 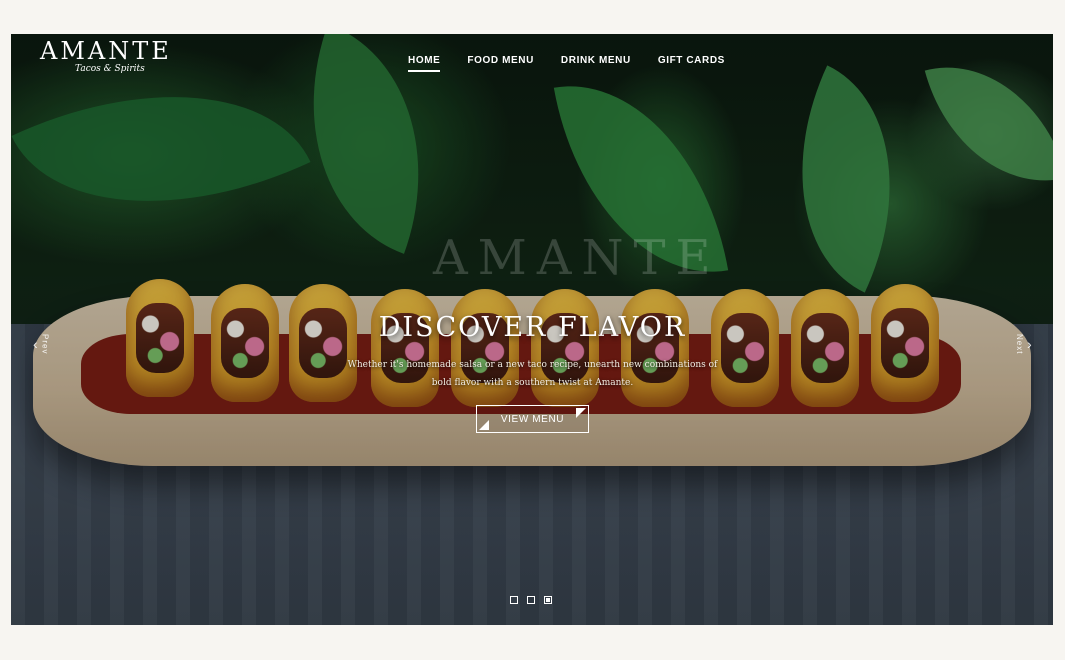 What do you see at coordinates (1029, 344) in the screenshot?
I see `chevron-right-icon: ›` at bounding box center [1029, 344].